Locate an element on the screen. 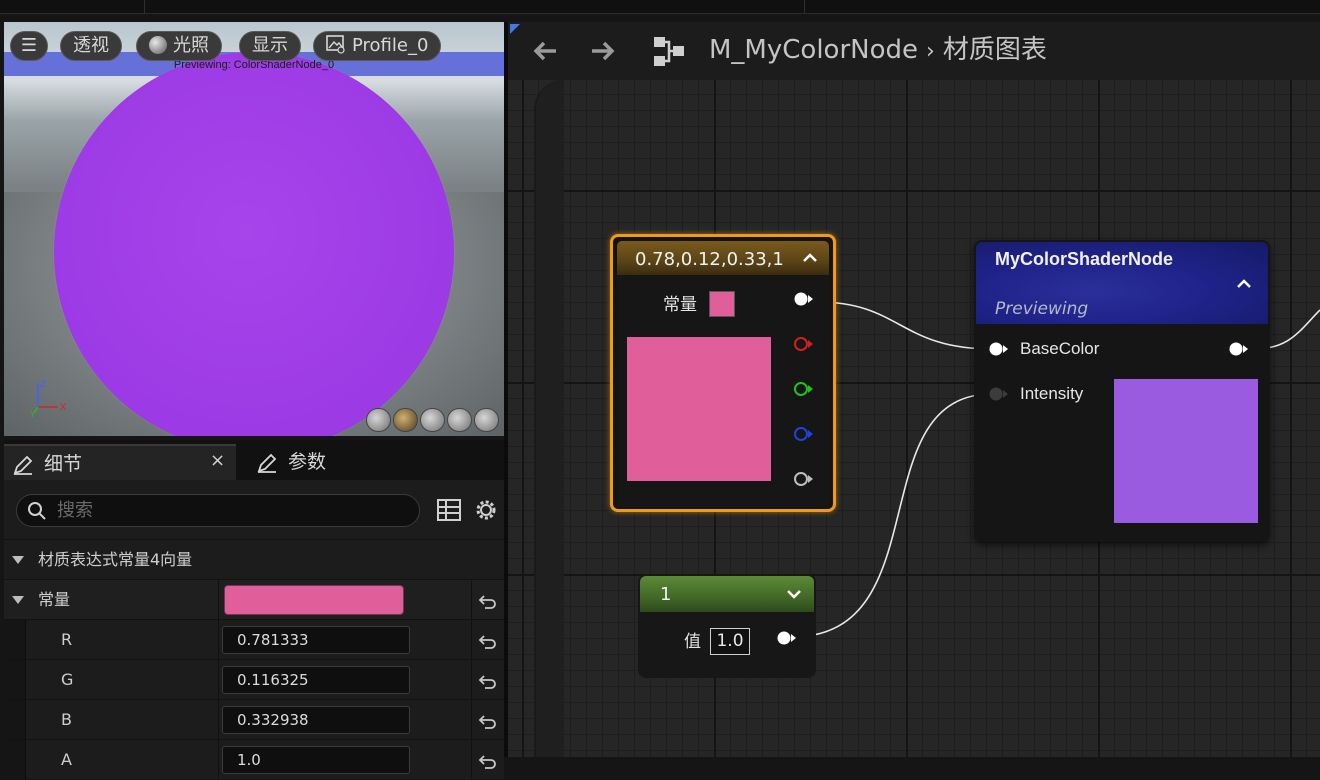  breadcrumb-graph: 材质图表 is located at coordinates (995, 50).